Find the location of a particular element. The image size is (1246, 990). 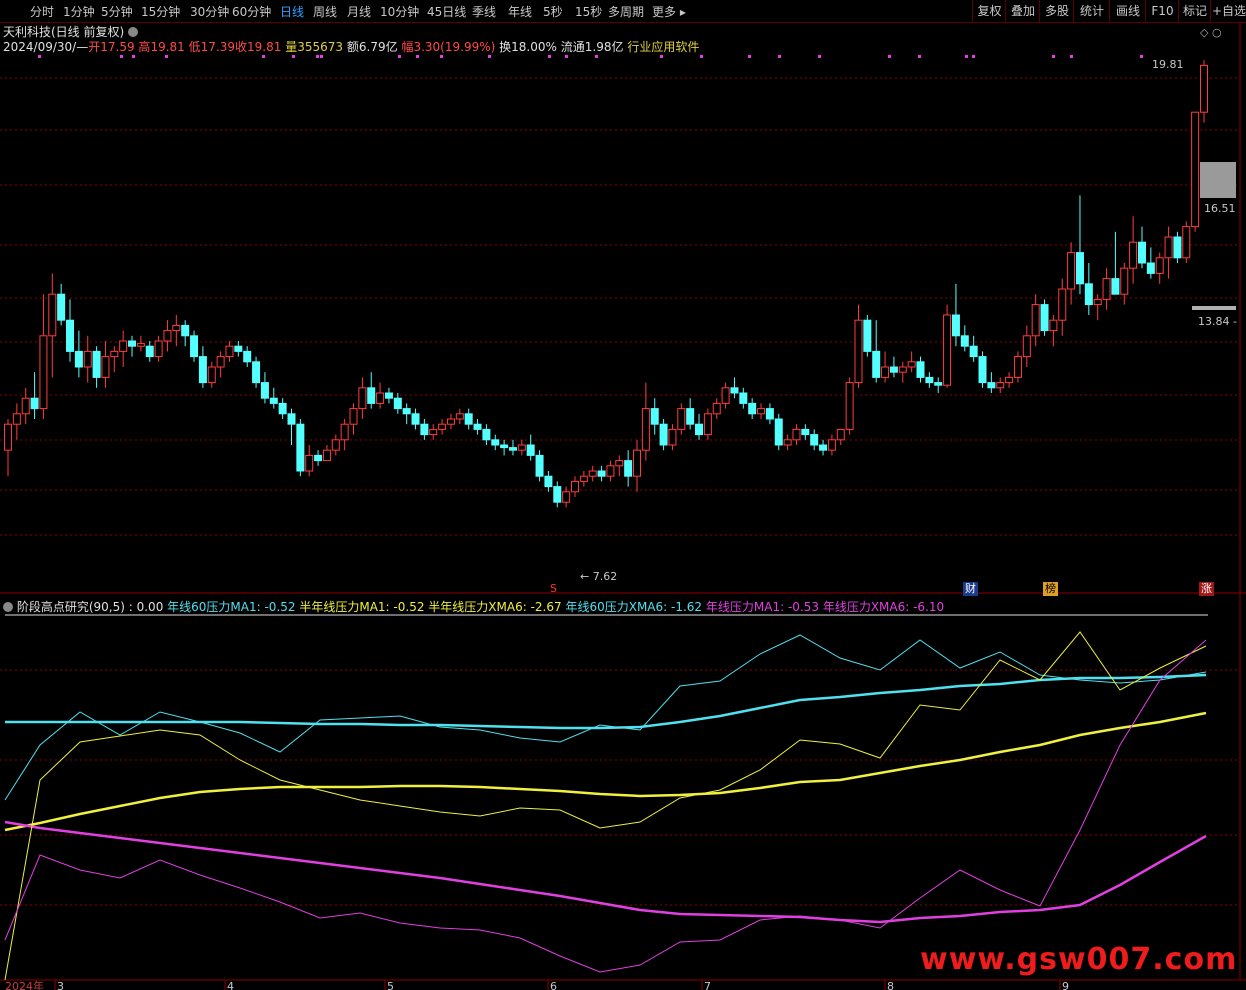

toolbar-button-4: 画线 is located at coordinates (1127, 11).